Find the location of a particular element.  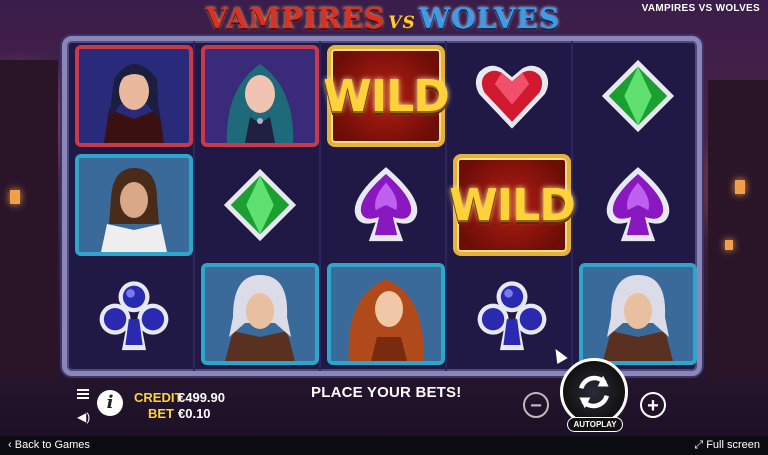

game-logo: VAMPIRES VS WOLVES is located at coordinates (382, 19).